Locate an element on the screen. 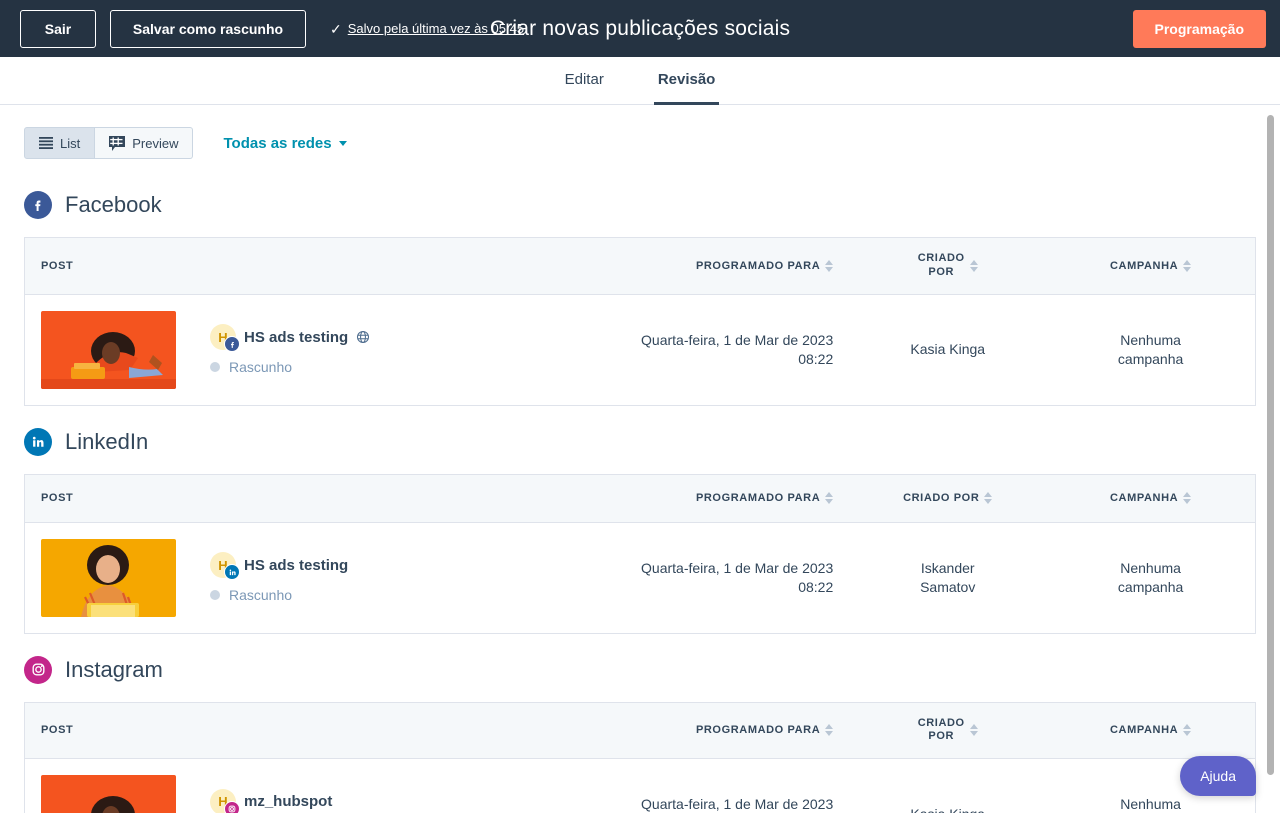 The width and height of the screenshot is (1280, 813). view-toolbar: List Preview Todas as redes is located at coordinates (640, 137).